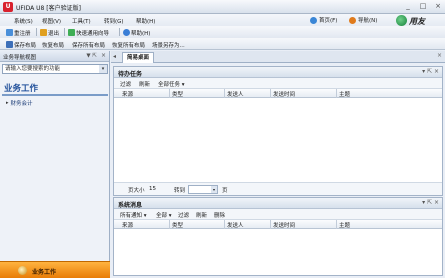 The height and width of the screenshot is (278, 445). Describe the element at coordinates (53, 44) in the screenshot. I see `restore-layout-button: 恢复布局` at that location.